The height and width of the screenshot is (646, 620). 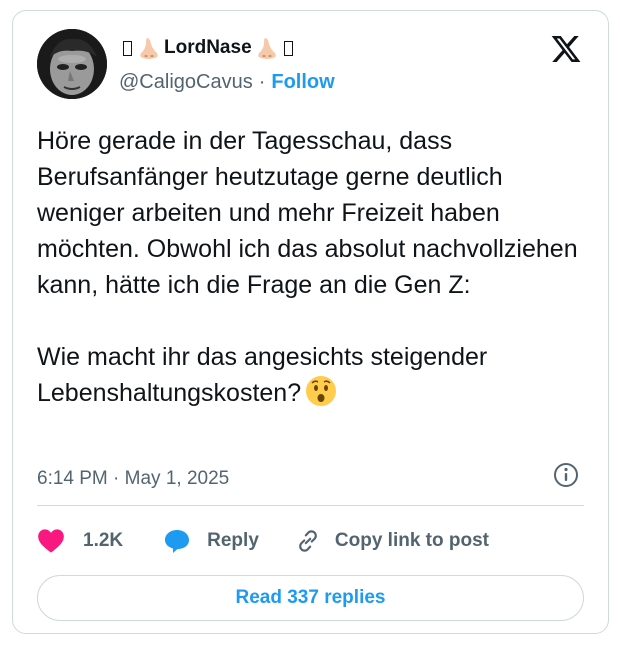 I want to click on copy-link-button: Copy link to post, so click(x=392, y=541).